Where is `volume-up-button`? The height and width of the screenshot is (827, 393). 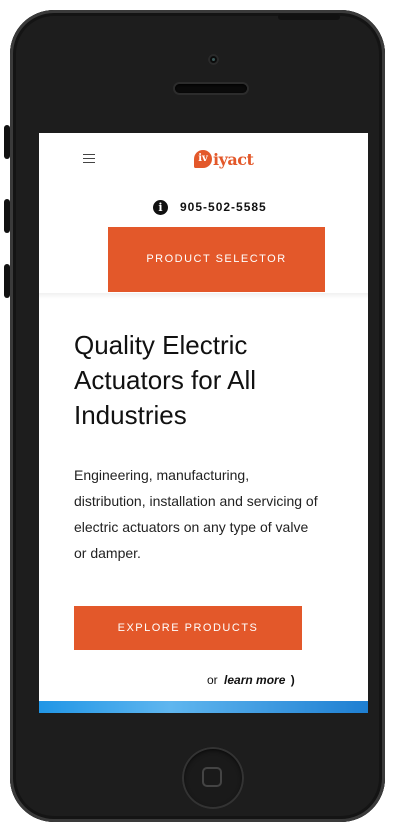 volume-up-button is located at coordinates (7, 216).